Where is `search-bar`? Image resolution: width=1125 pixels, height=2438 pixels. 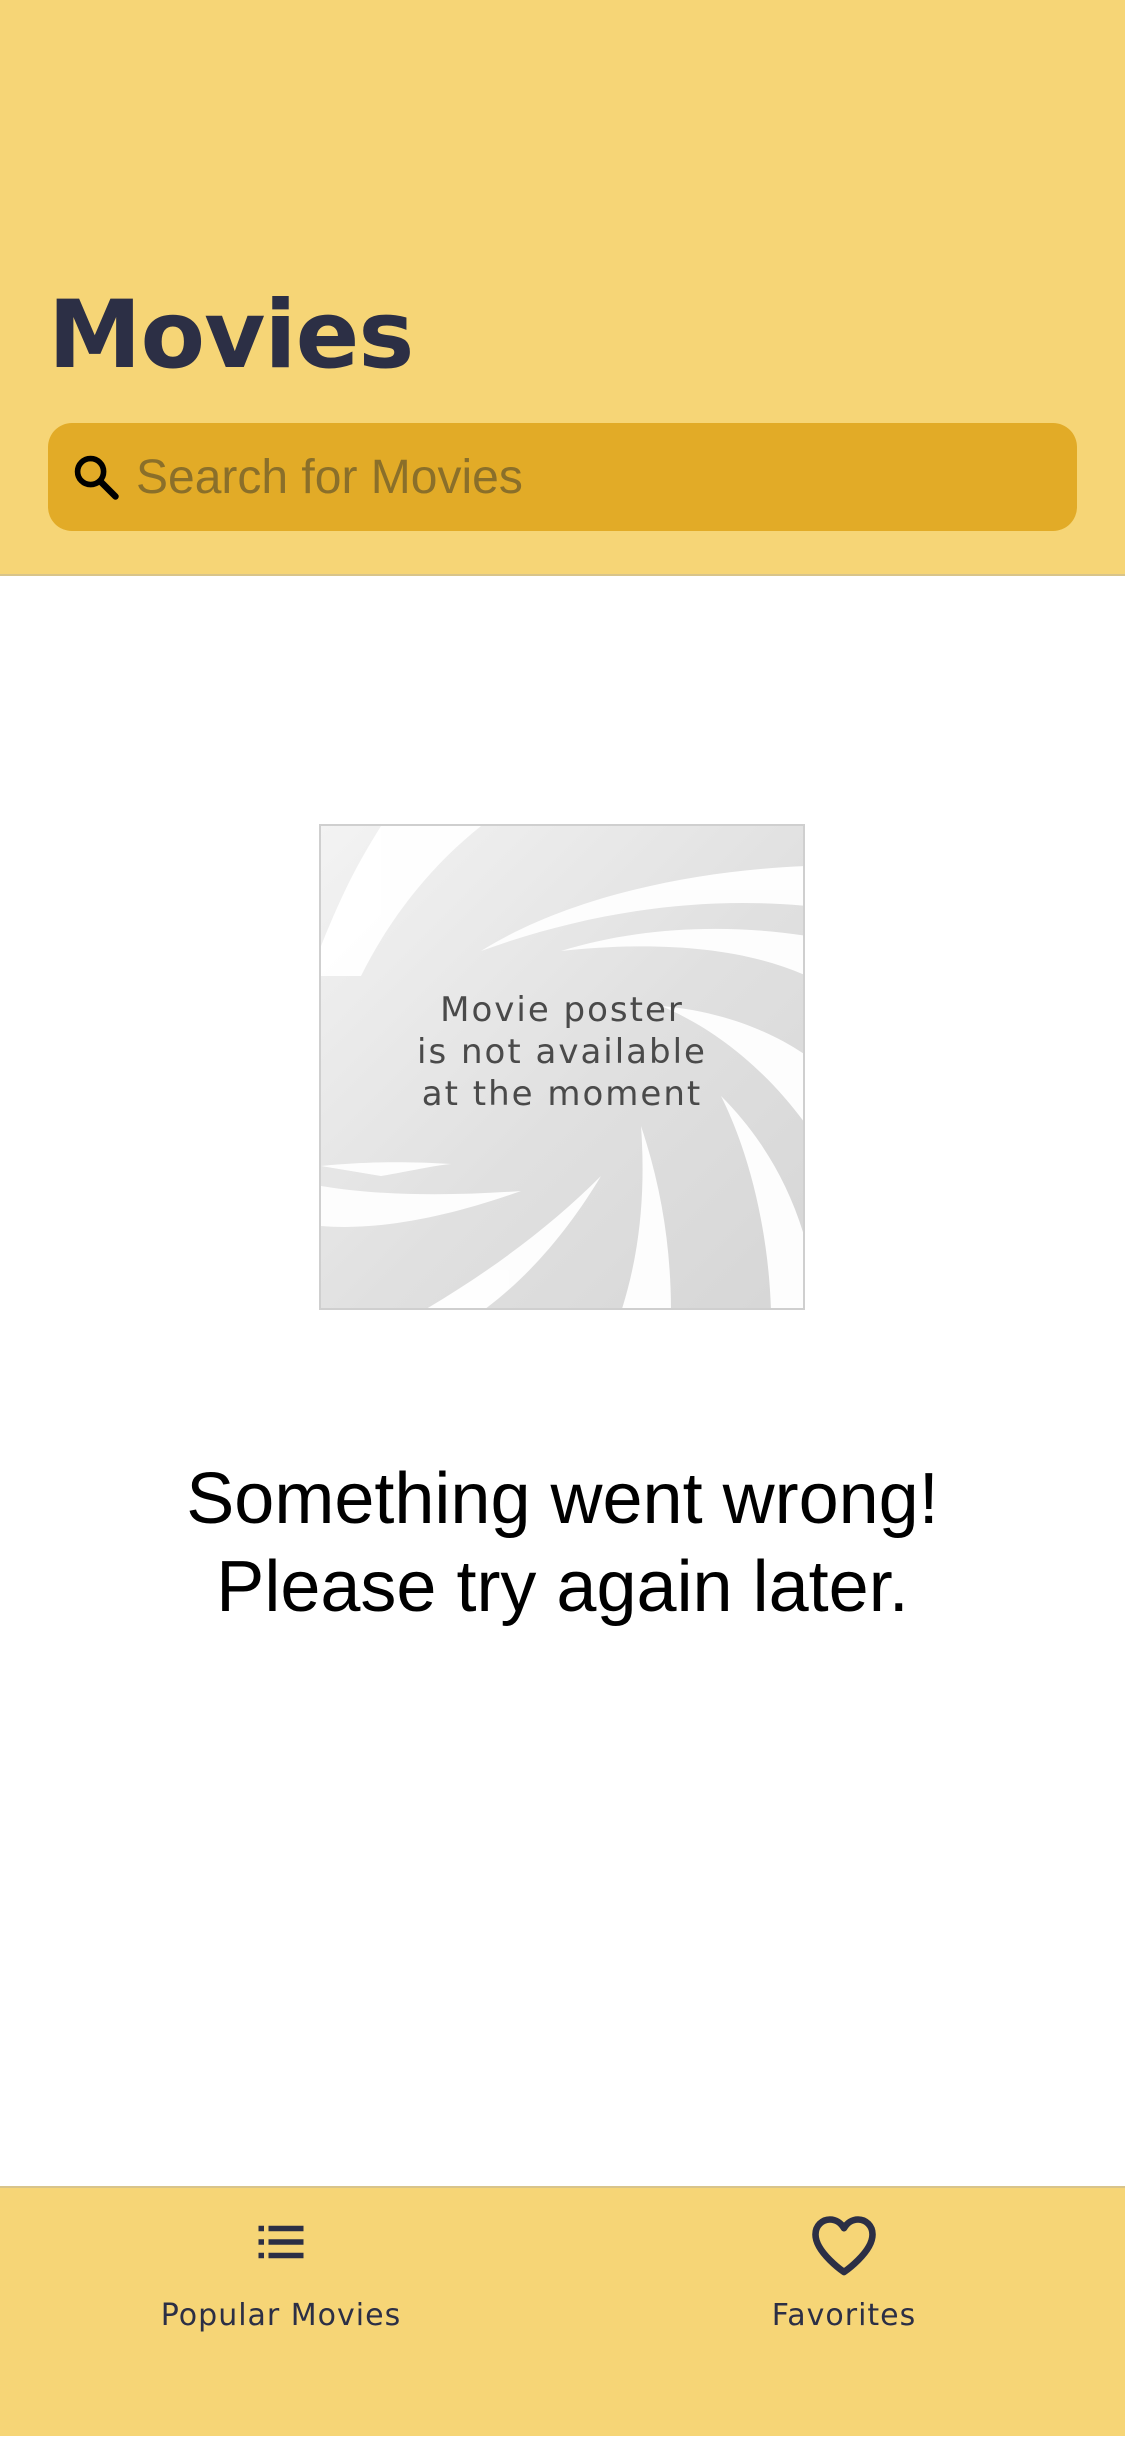
search-bar is located at coordinates (562, 477).